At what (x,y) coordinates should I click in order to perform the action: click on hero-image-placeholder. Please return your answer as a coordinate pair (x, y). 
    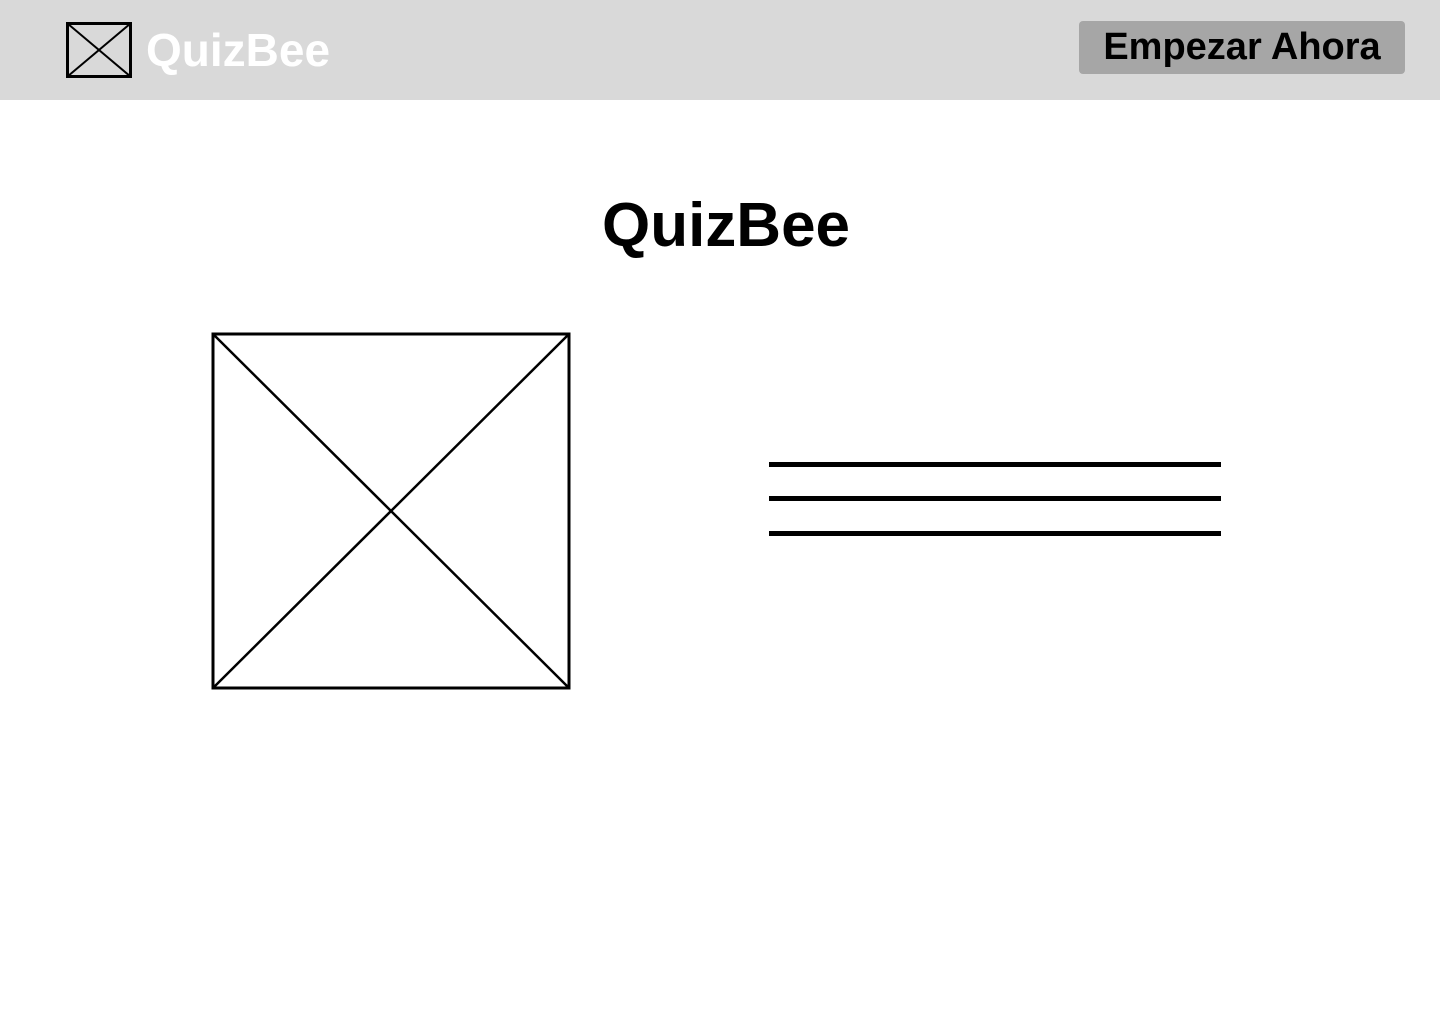
    Looking at the image, I should click on (391, 511).